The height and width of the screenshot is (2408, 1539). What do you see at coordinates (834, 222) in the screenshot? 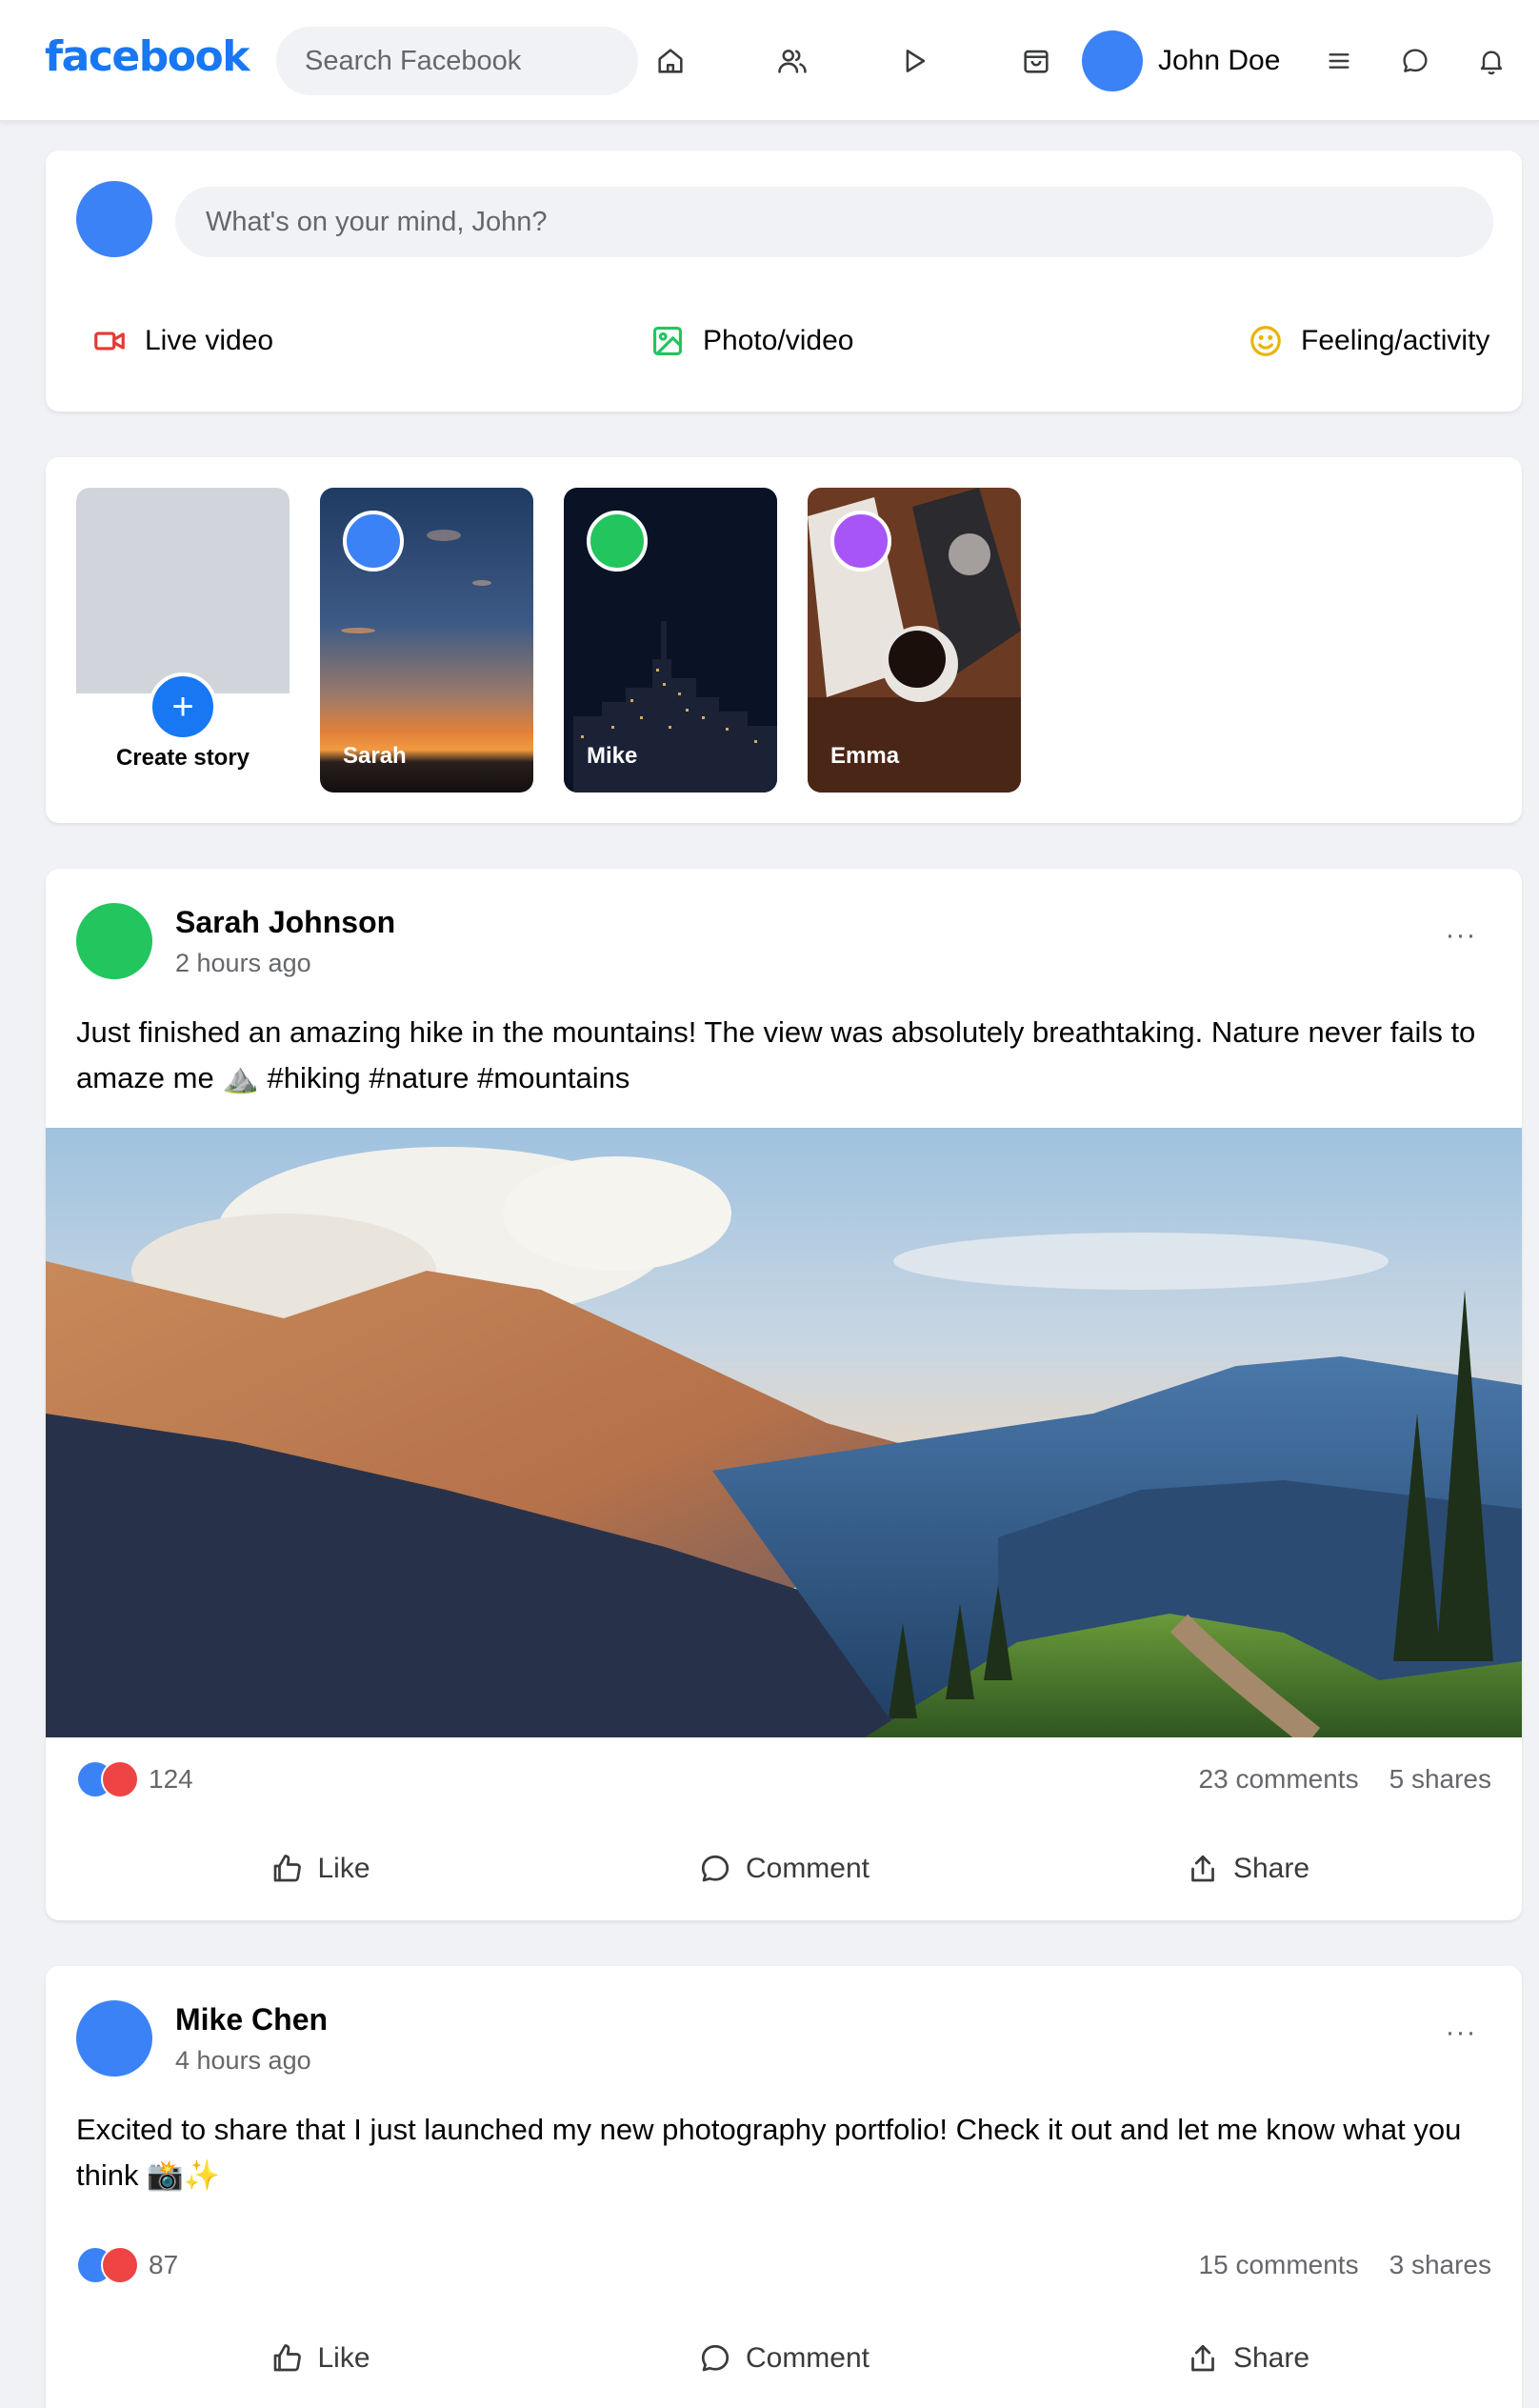
I see `whats-on-your-mind-input: What's on your mind, John?` at bounding box center [834, 222].